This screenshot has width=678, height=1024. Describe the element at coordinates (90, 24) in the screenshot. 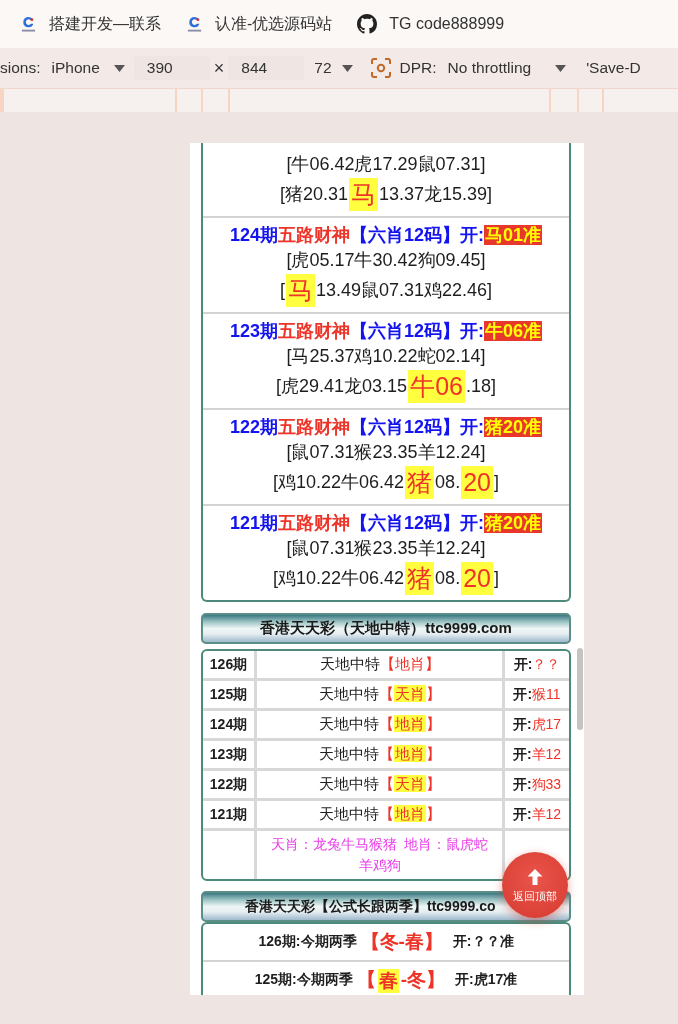

I see `bookmark-link: 搭建开发—联系` at that location.